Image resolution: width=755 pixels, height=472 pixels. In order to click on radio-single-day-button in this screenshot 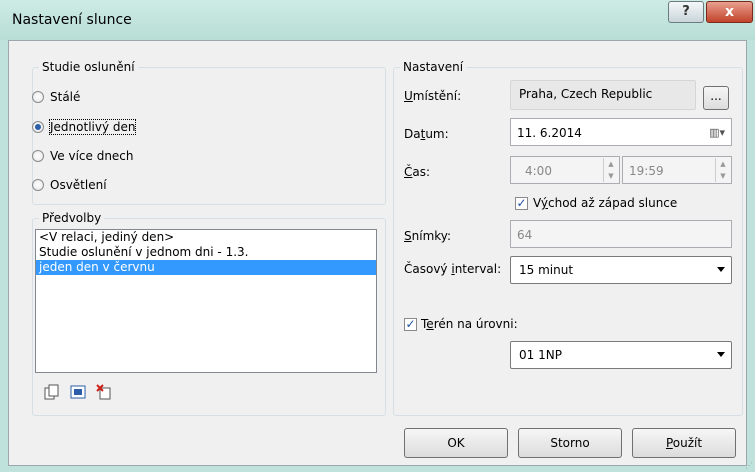, I will do `click(38, 127)`.